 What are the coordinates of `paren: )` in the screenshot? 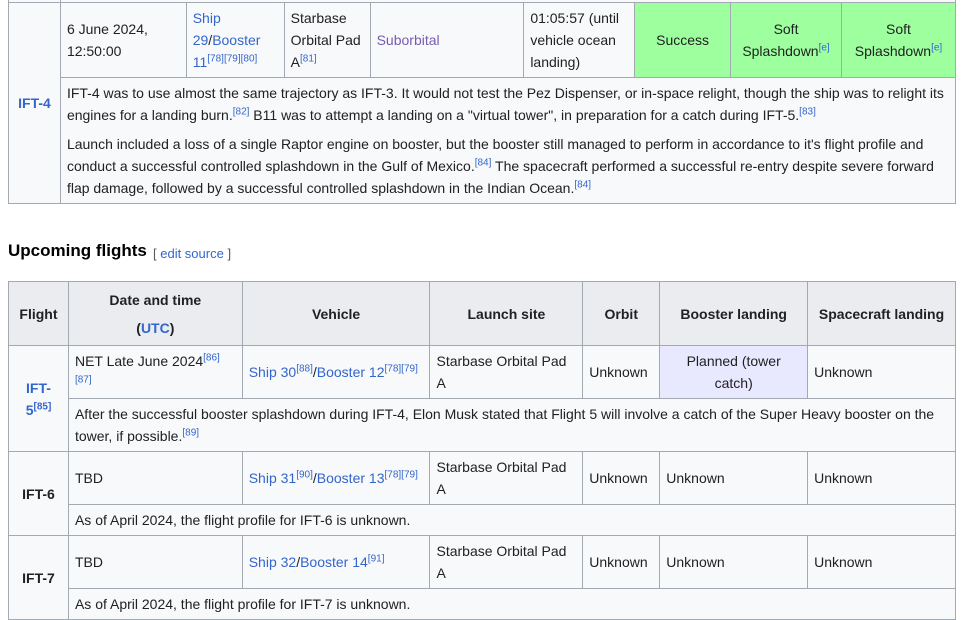 It's located at (172, 327).